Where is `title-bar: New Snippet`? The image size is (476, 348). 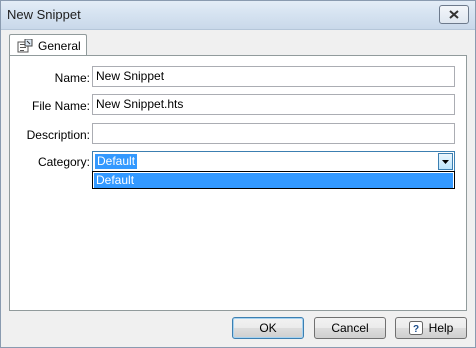
title-bar: New Snippet is located at coordinates (238, 15).